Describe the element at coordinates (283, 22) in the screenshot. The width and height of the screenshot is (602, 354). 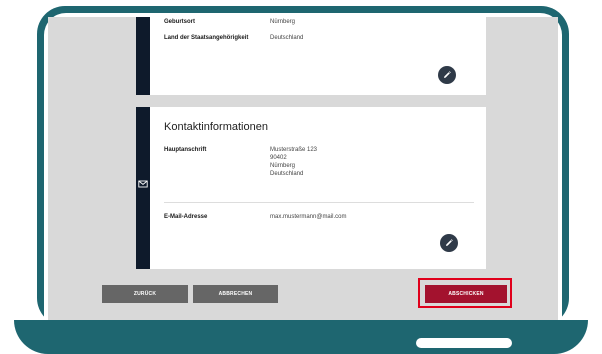
I see `birthplace-value: Nürnberg` at that location.